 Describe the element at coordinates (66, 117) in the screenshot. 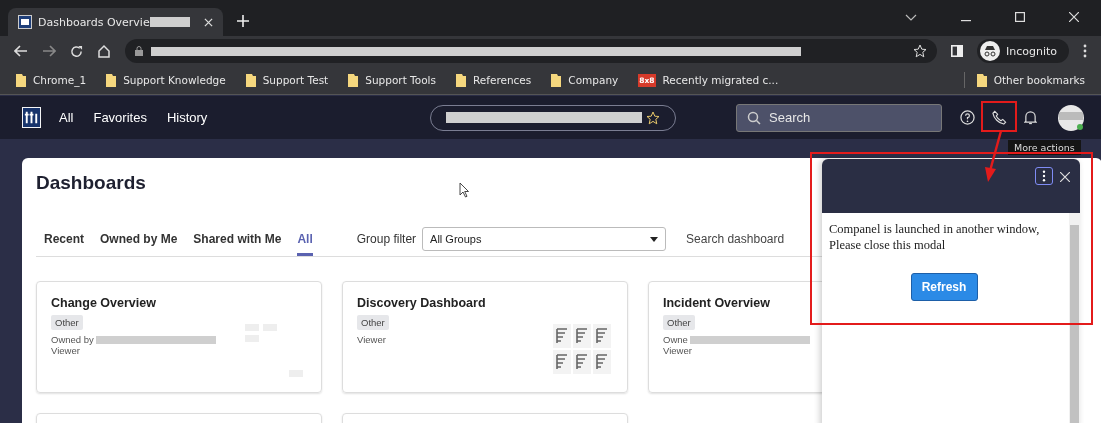

I see `nav-link: All` at that location.